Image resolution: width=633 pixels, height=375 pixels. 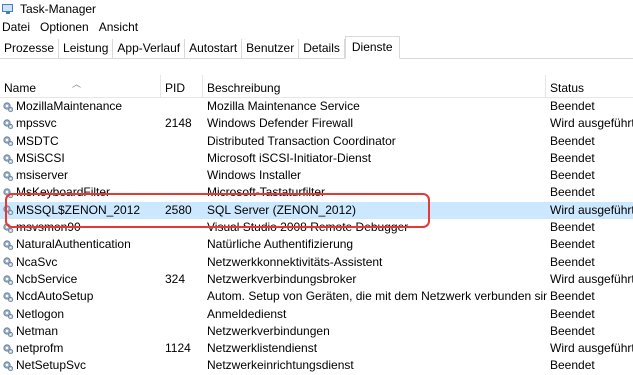 What do you see at coordinates (268, 330) in the screenshot?
I see `service-description: Netzwerkverbindungen` at bounding box center [268, 330].